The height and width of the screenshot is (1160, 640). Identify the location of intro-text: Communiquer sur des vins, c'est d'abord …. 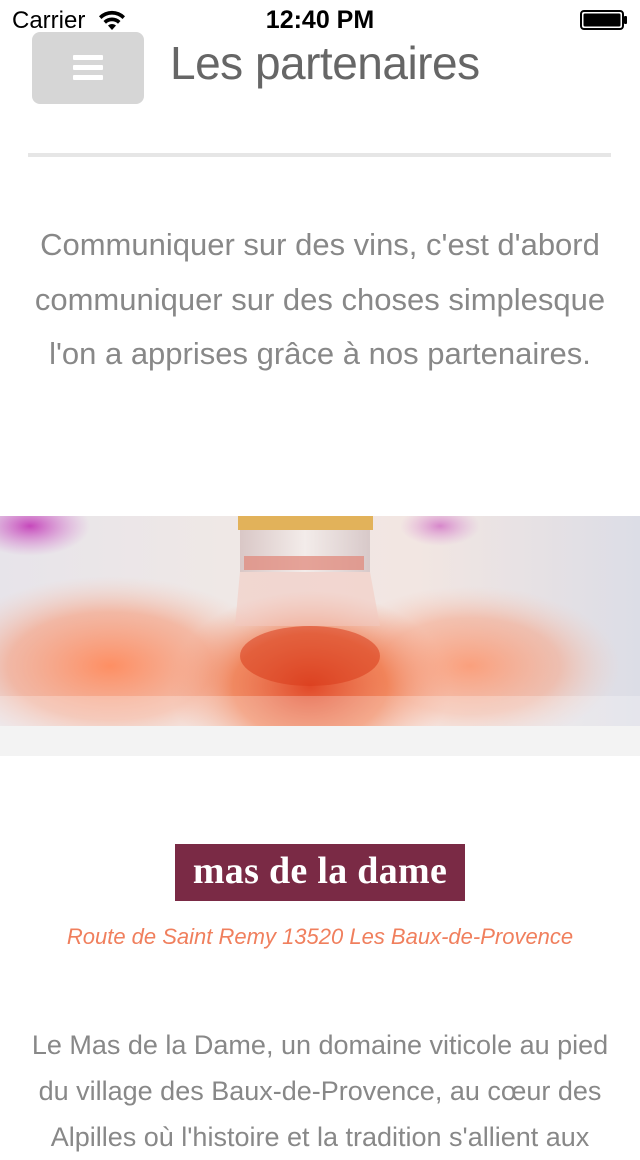
(320, 299).